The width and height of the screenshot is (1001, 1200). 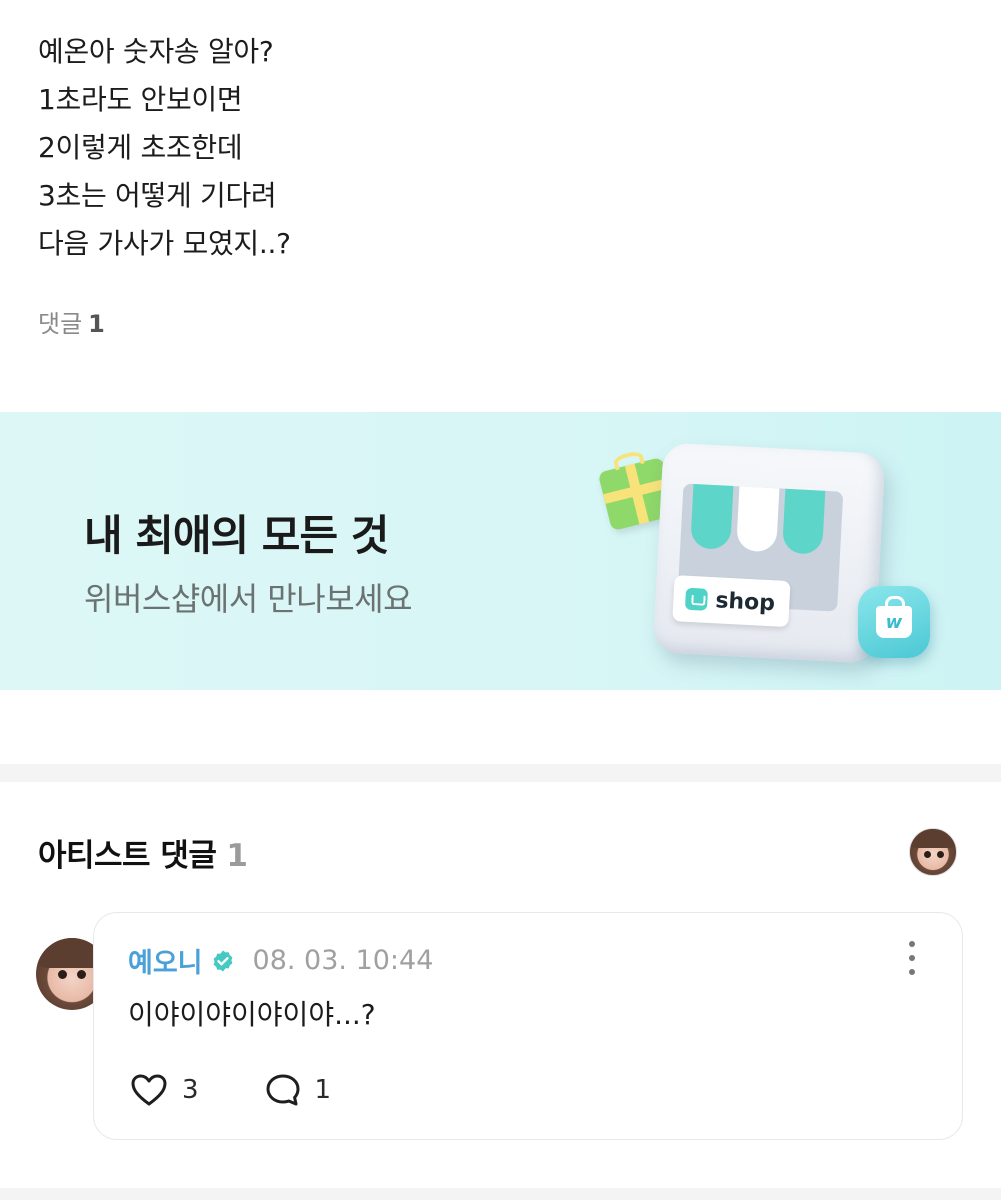 I want to click on shop-bag-icon, so click(x=696, y=599).